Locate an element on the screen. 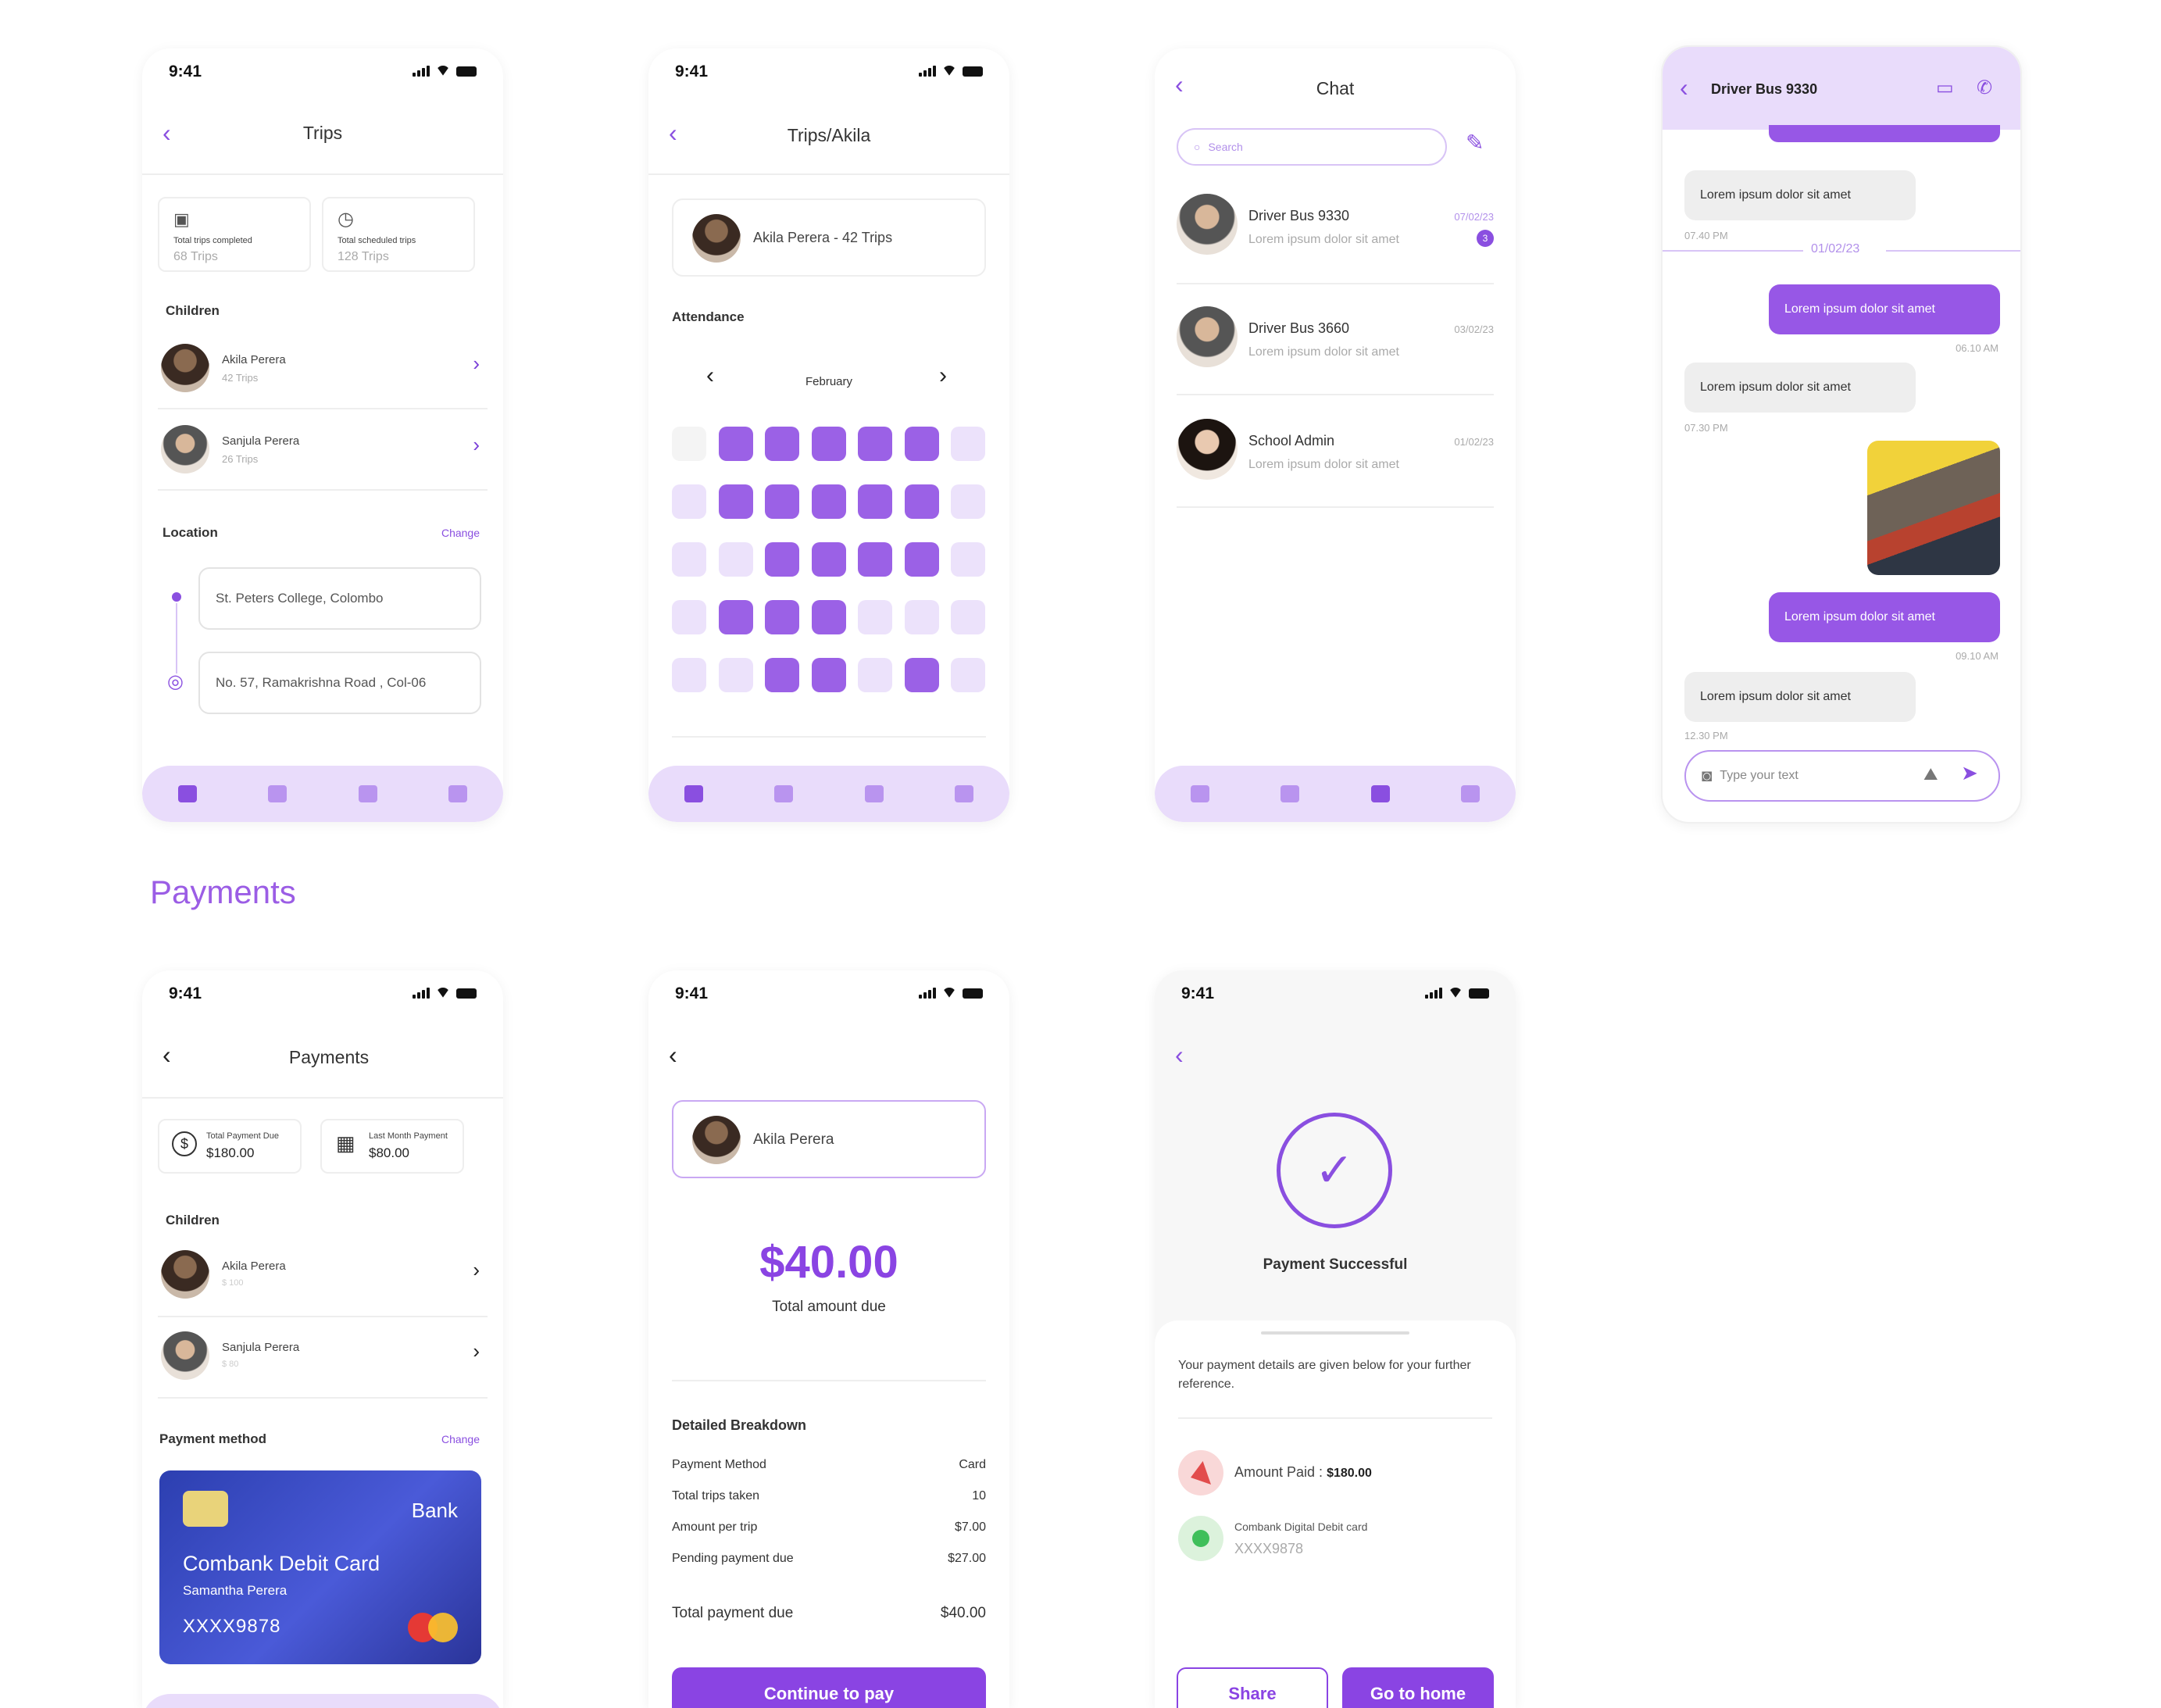 The height and width of the screenshot is (1708, 2161). row-value: 10 is located at coordinates (979, 1496).